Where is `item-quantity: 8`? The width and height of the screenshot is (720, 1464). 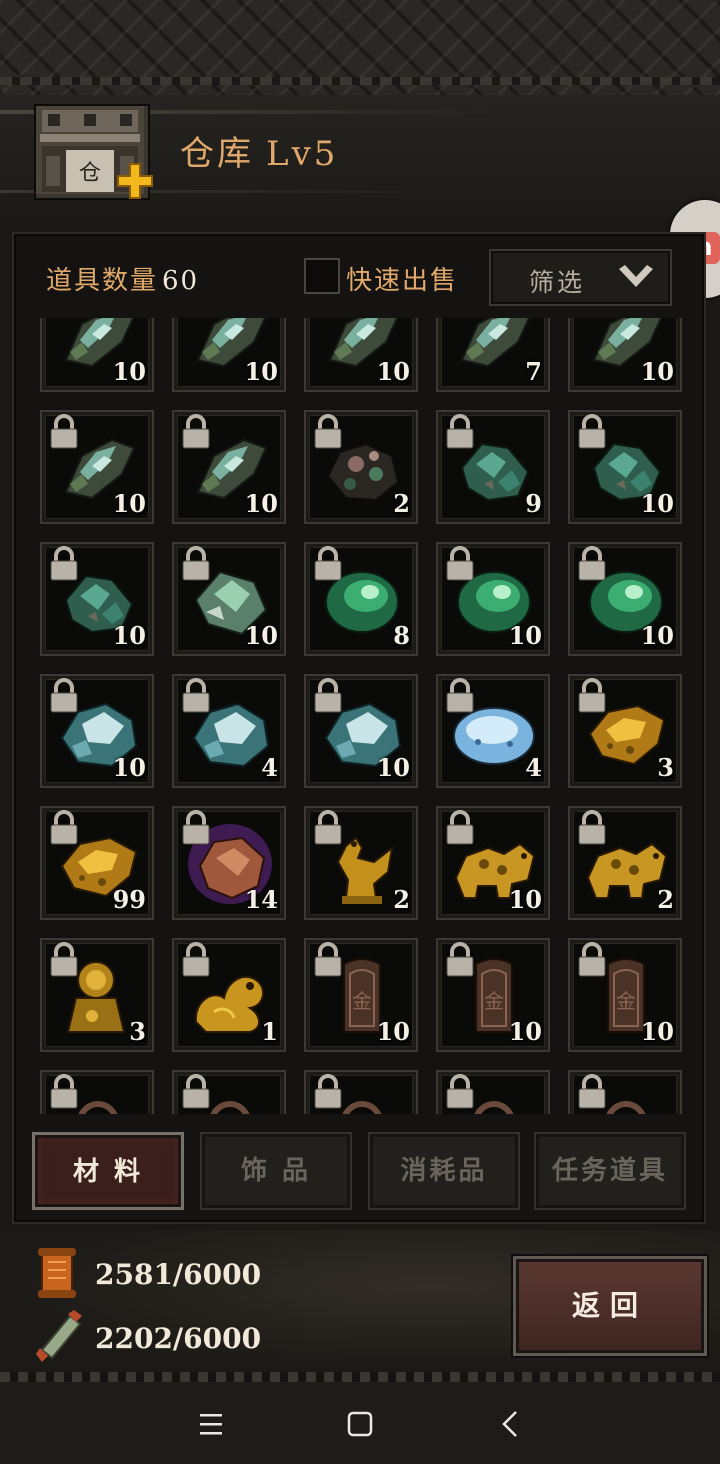 item-quantity: 8 is located at coordinates (401, 635).